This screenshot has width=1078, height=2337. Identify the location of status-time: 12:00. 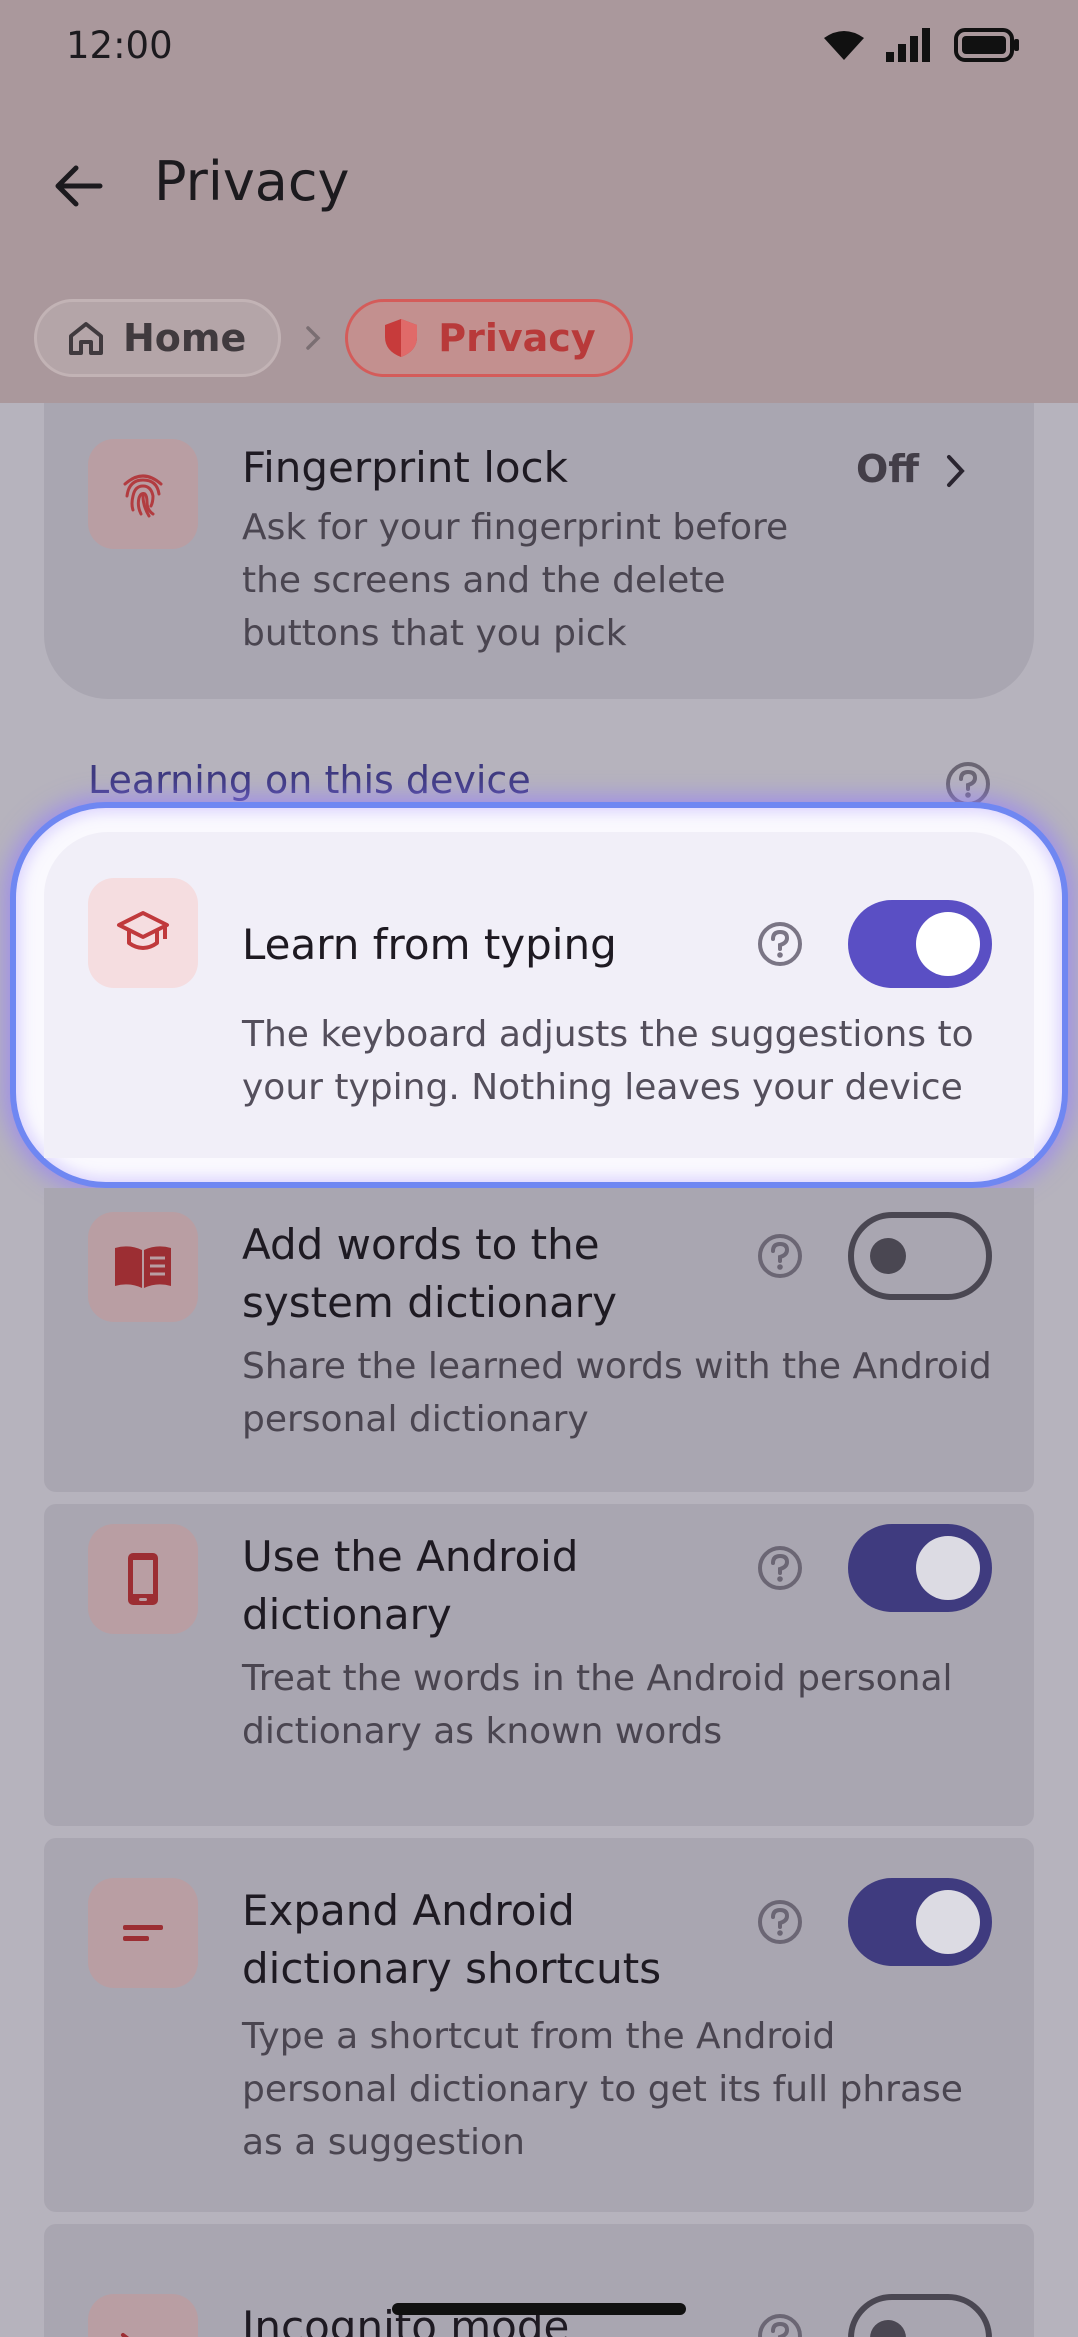
(119, 45).